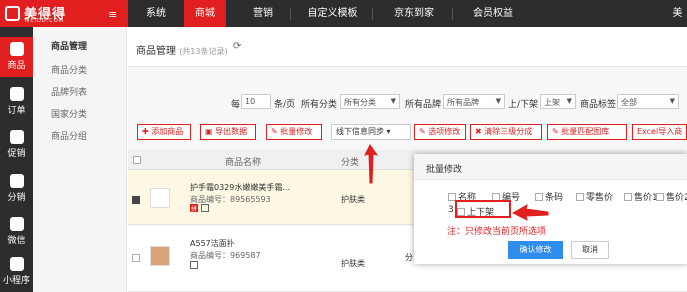 This screenshot has height=292, width=687. I want to click on up-arrow-icon, so click(371, 164).